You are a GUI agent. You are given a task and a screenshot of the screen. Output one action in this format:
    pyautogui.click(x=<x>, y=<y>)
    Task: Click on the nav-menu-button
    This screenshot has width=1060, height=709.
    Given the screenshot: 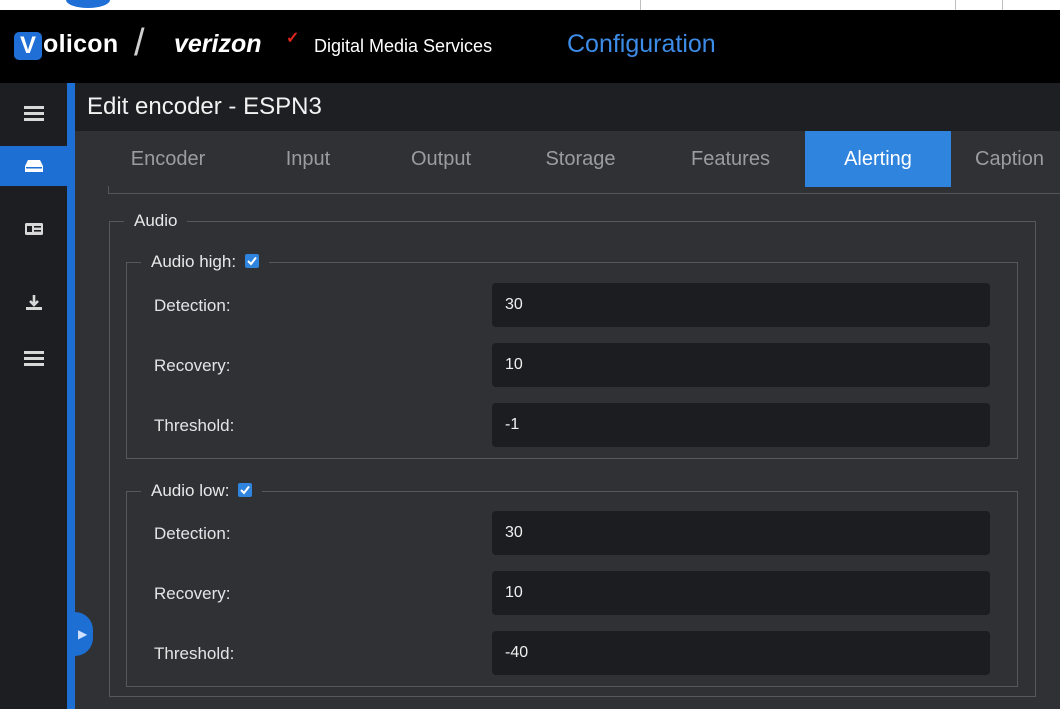 What is the action you would take?
    pyautogui.click(x=33, y=113)
    